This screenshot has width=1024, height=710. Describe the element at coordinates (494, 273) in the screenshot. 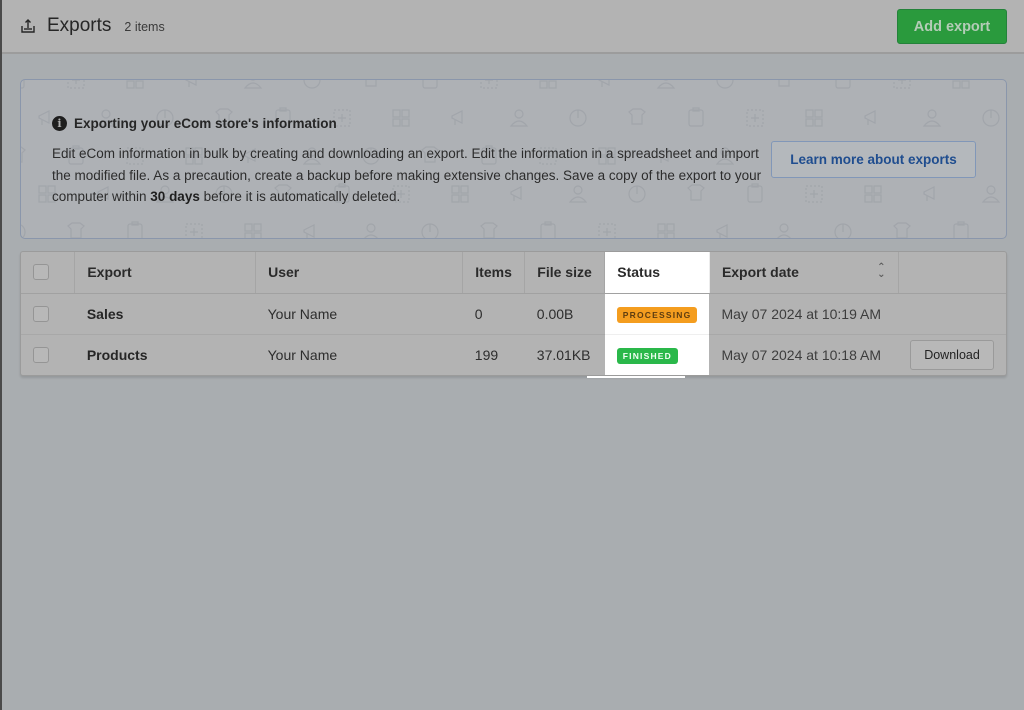

I see `column-header-items: Items` at that location.